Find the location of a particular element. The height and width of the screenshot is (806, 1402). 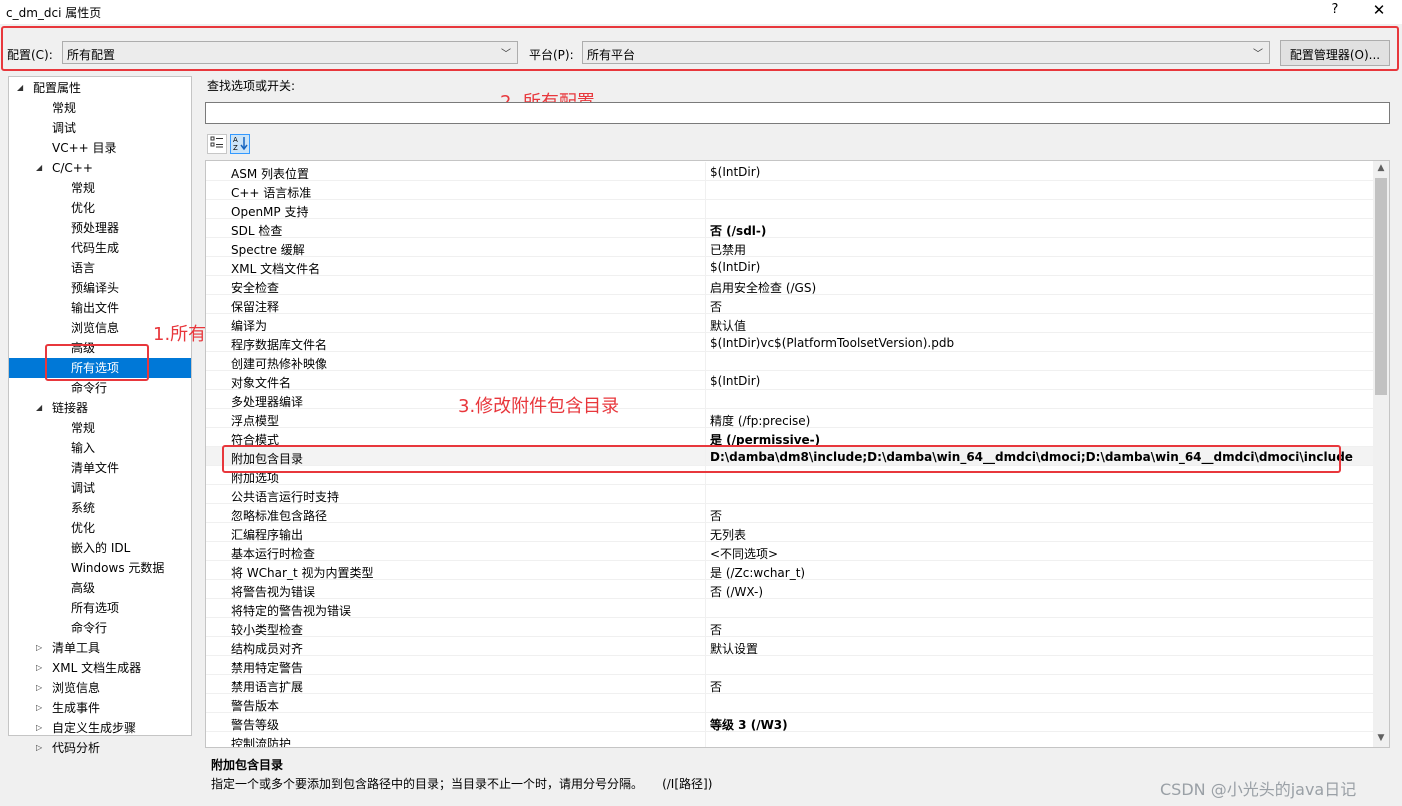

property-row: 对象文件名 $(IntDir) is located at coordinates (789, 380).